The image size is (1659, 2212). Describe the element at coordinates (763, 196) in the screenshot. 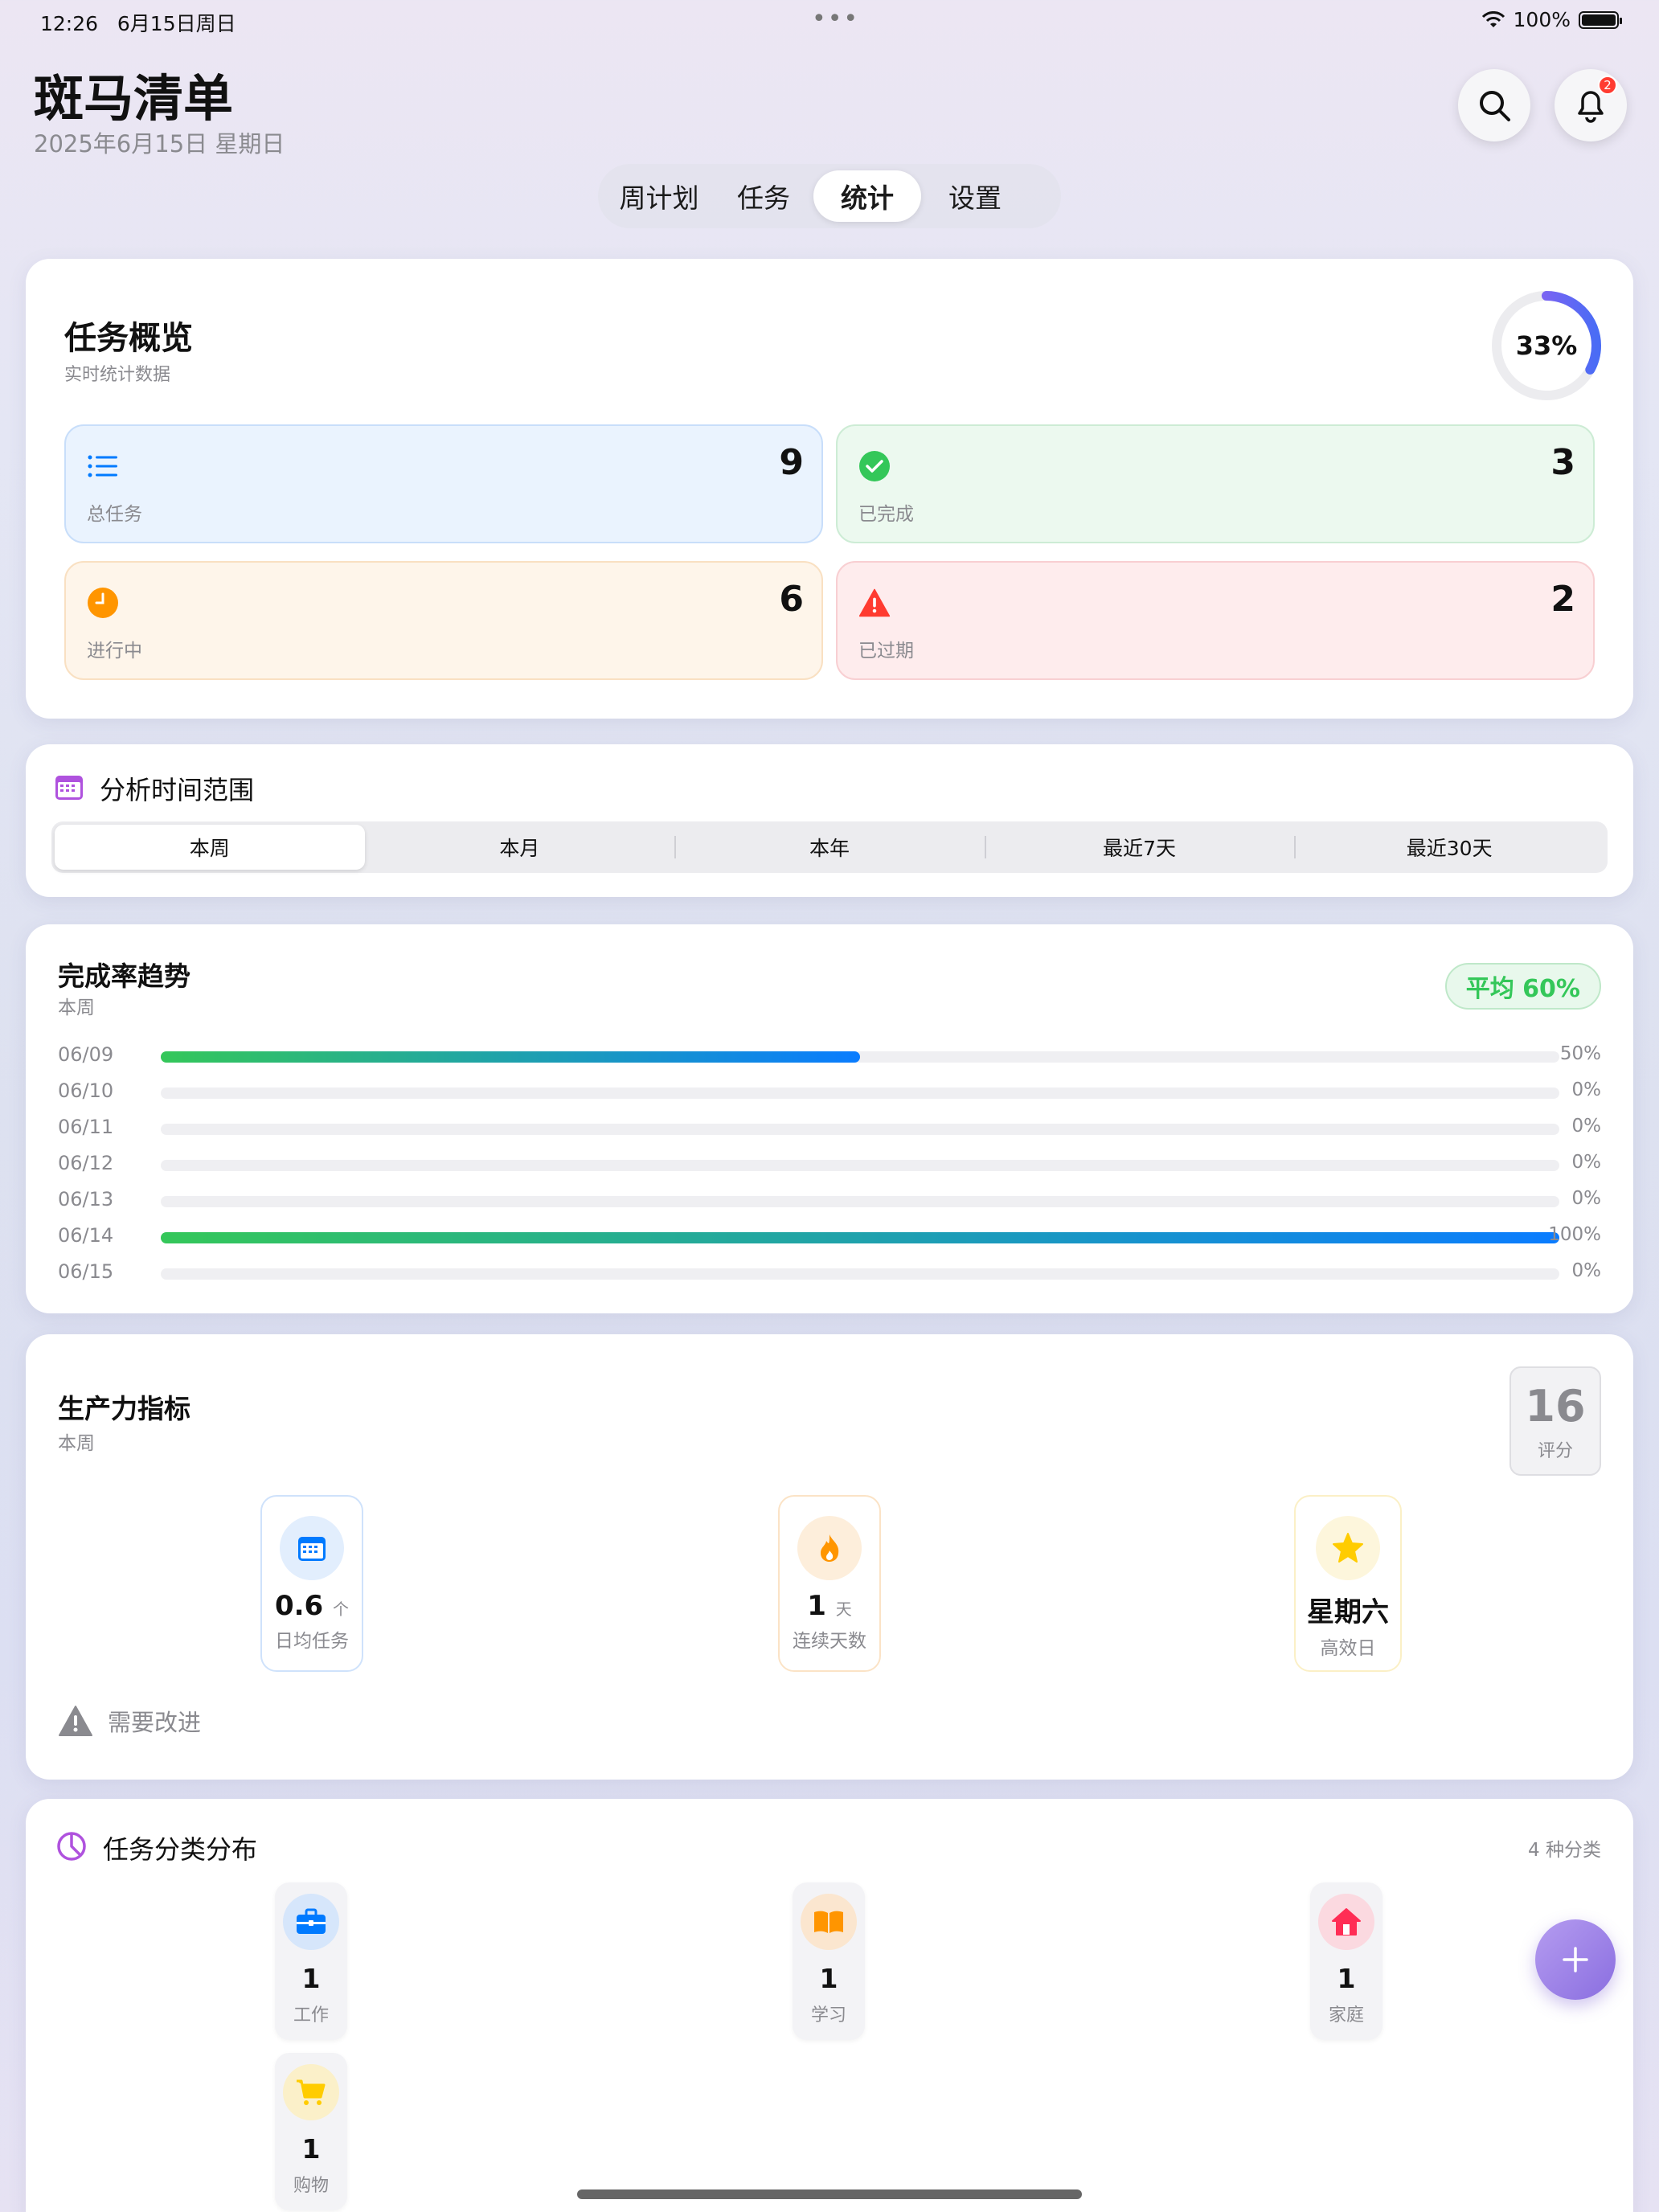

I see `tab-tasks: 任务` at that location.